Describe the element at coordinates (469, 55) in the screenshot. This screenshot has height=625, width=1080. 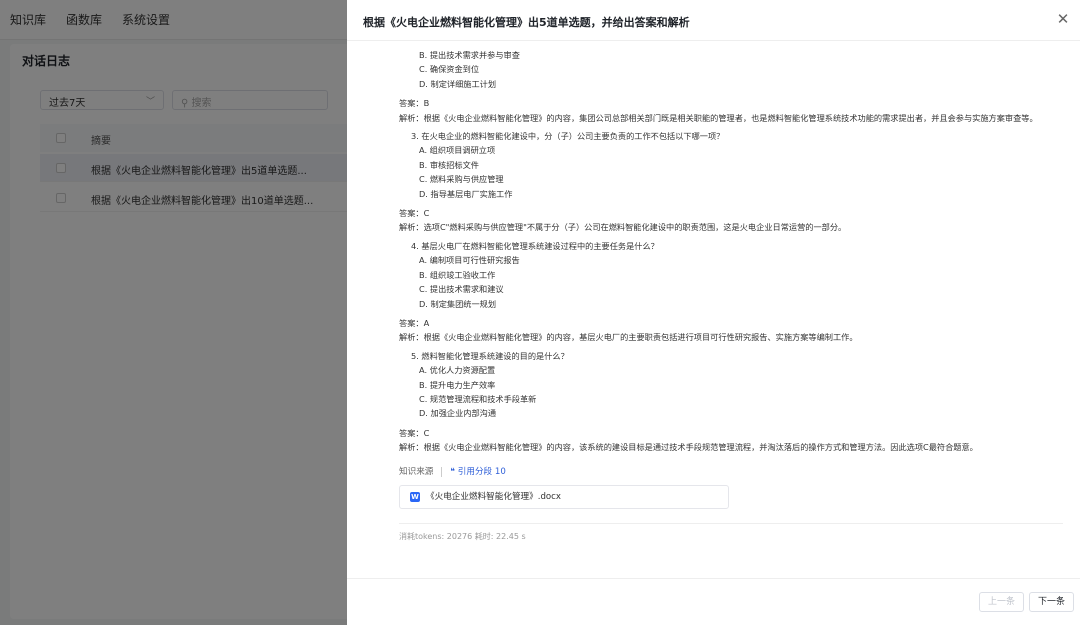
I see `option-text: B. 提出技术需求并参与审查` at that location.